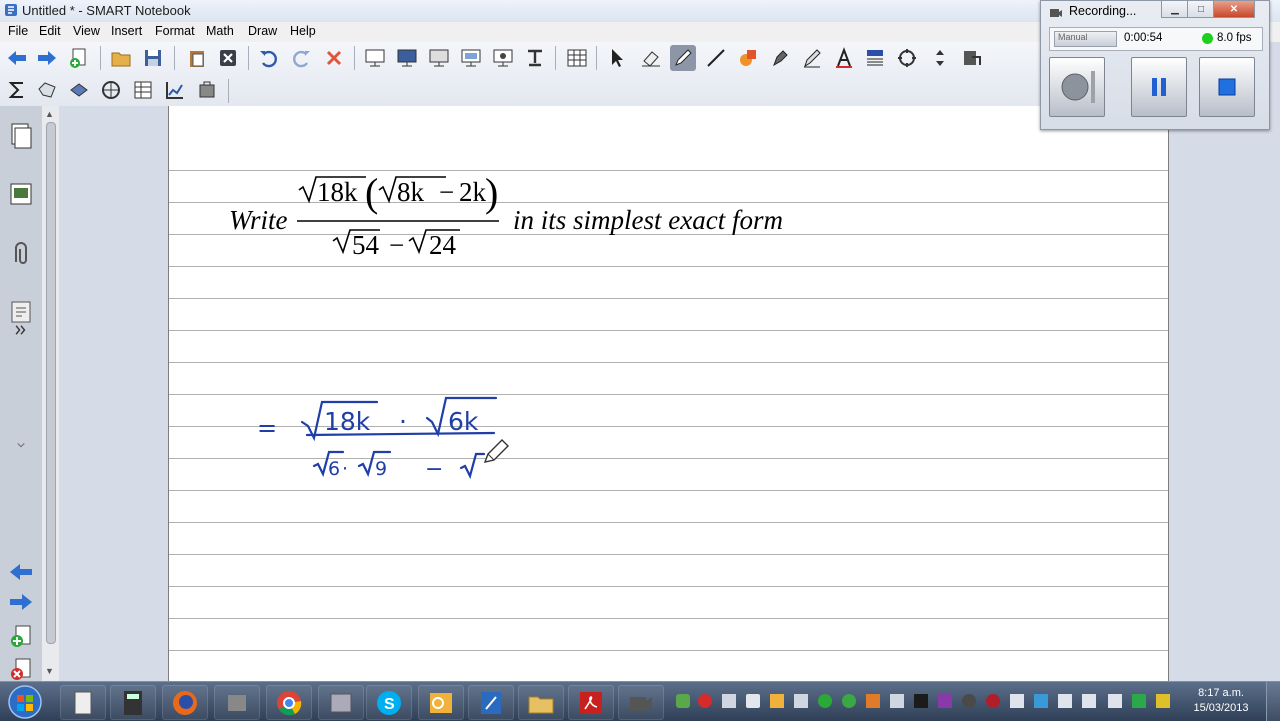  I want to click on menu-draw: Draw, so click(262, 31).